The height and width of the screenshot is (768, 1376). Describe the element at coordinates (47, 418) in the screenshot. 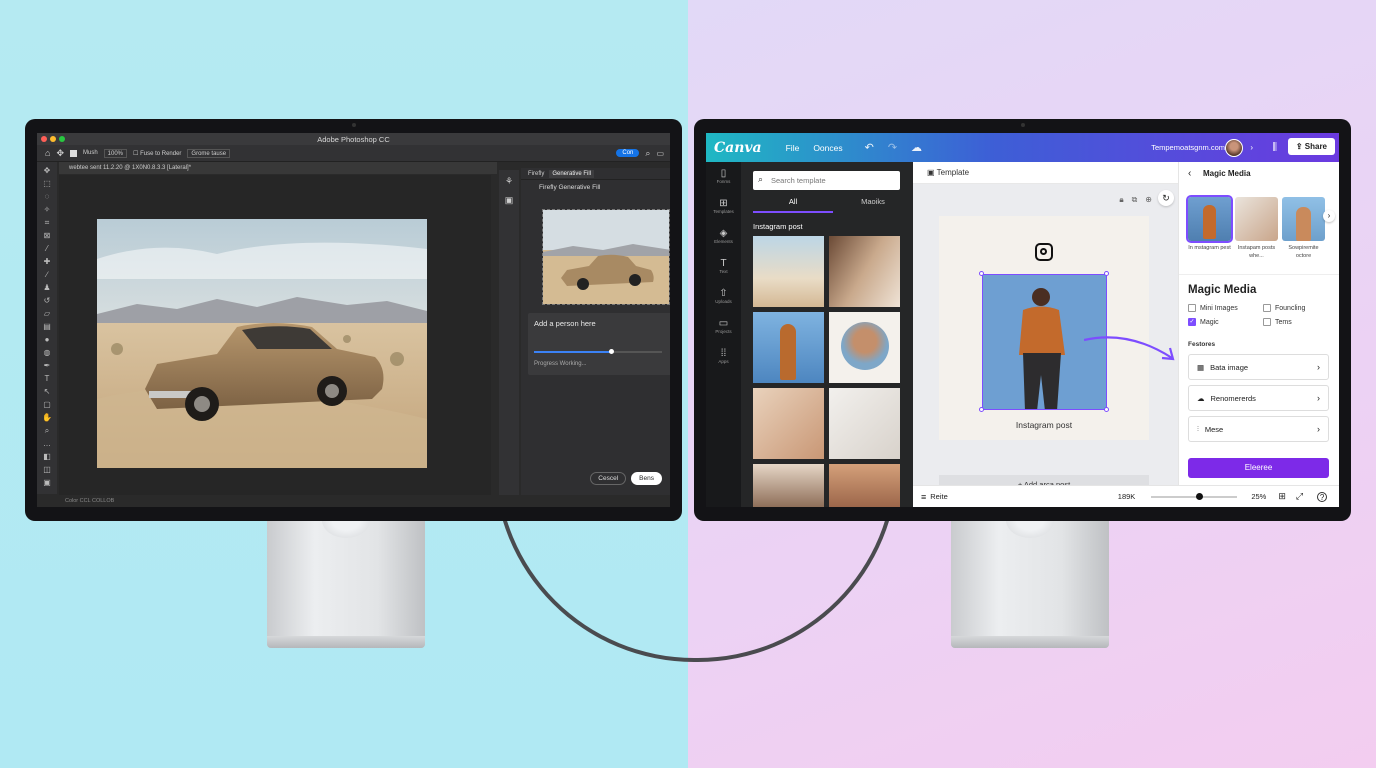

I see `hand-icon: ✋` at that location.